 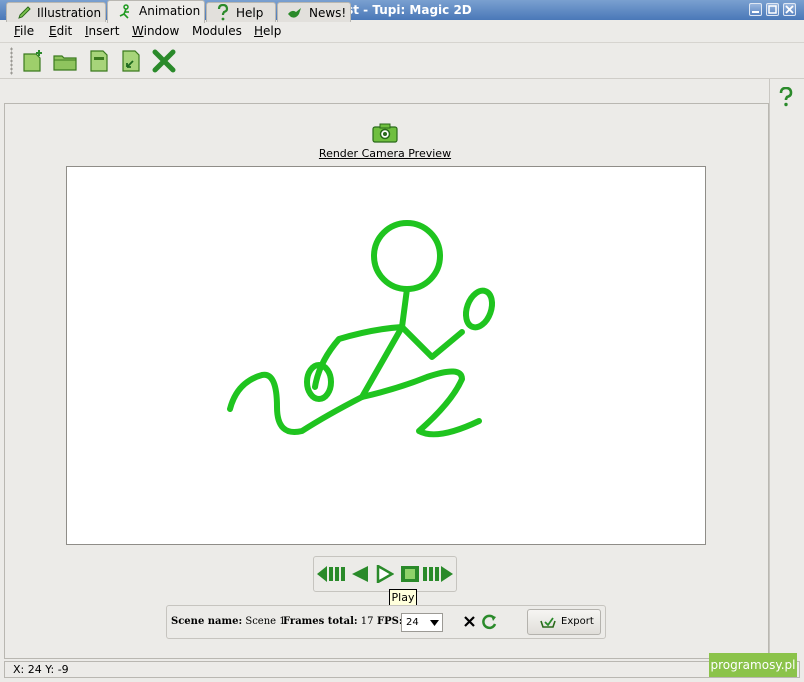 I want to click on export-label: Export, so click(x=577, y=621).